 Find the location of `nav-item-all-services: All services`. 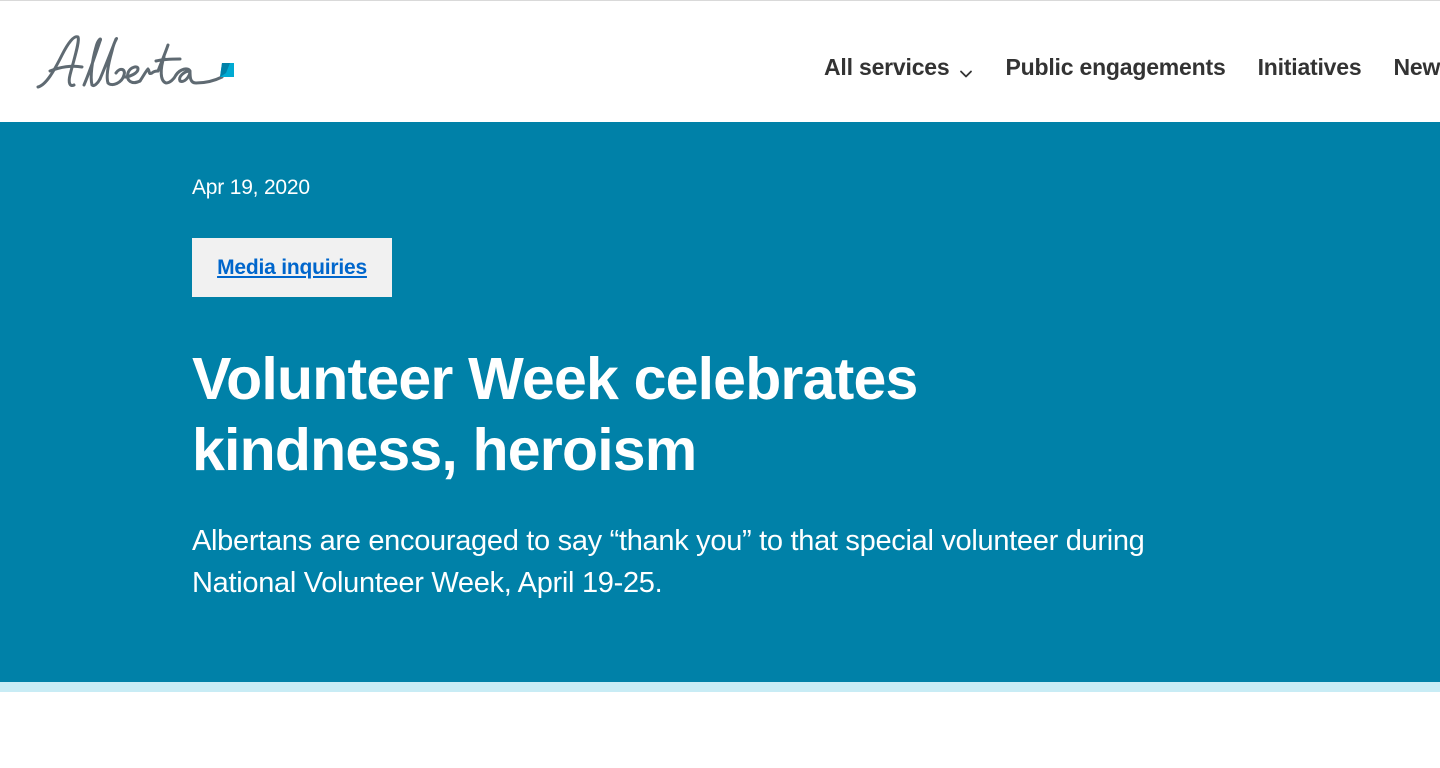

nav-item-all-services: All services is located at coordinates (898, 67).